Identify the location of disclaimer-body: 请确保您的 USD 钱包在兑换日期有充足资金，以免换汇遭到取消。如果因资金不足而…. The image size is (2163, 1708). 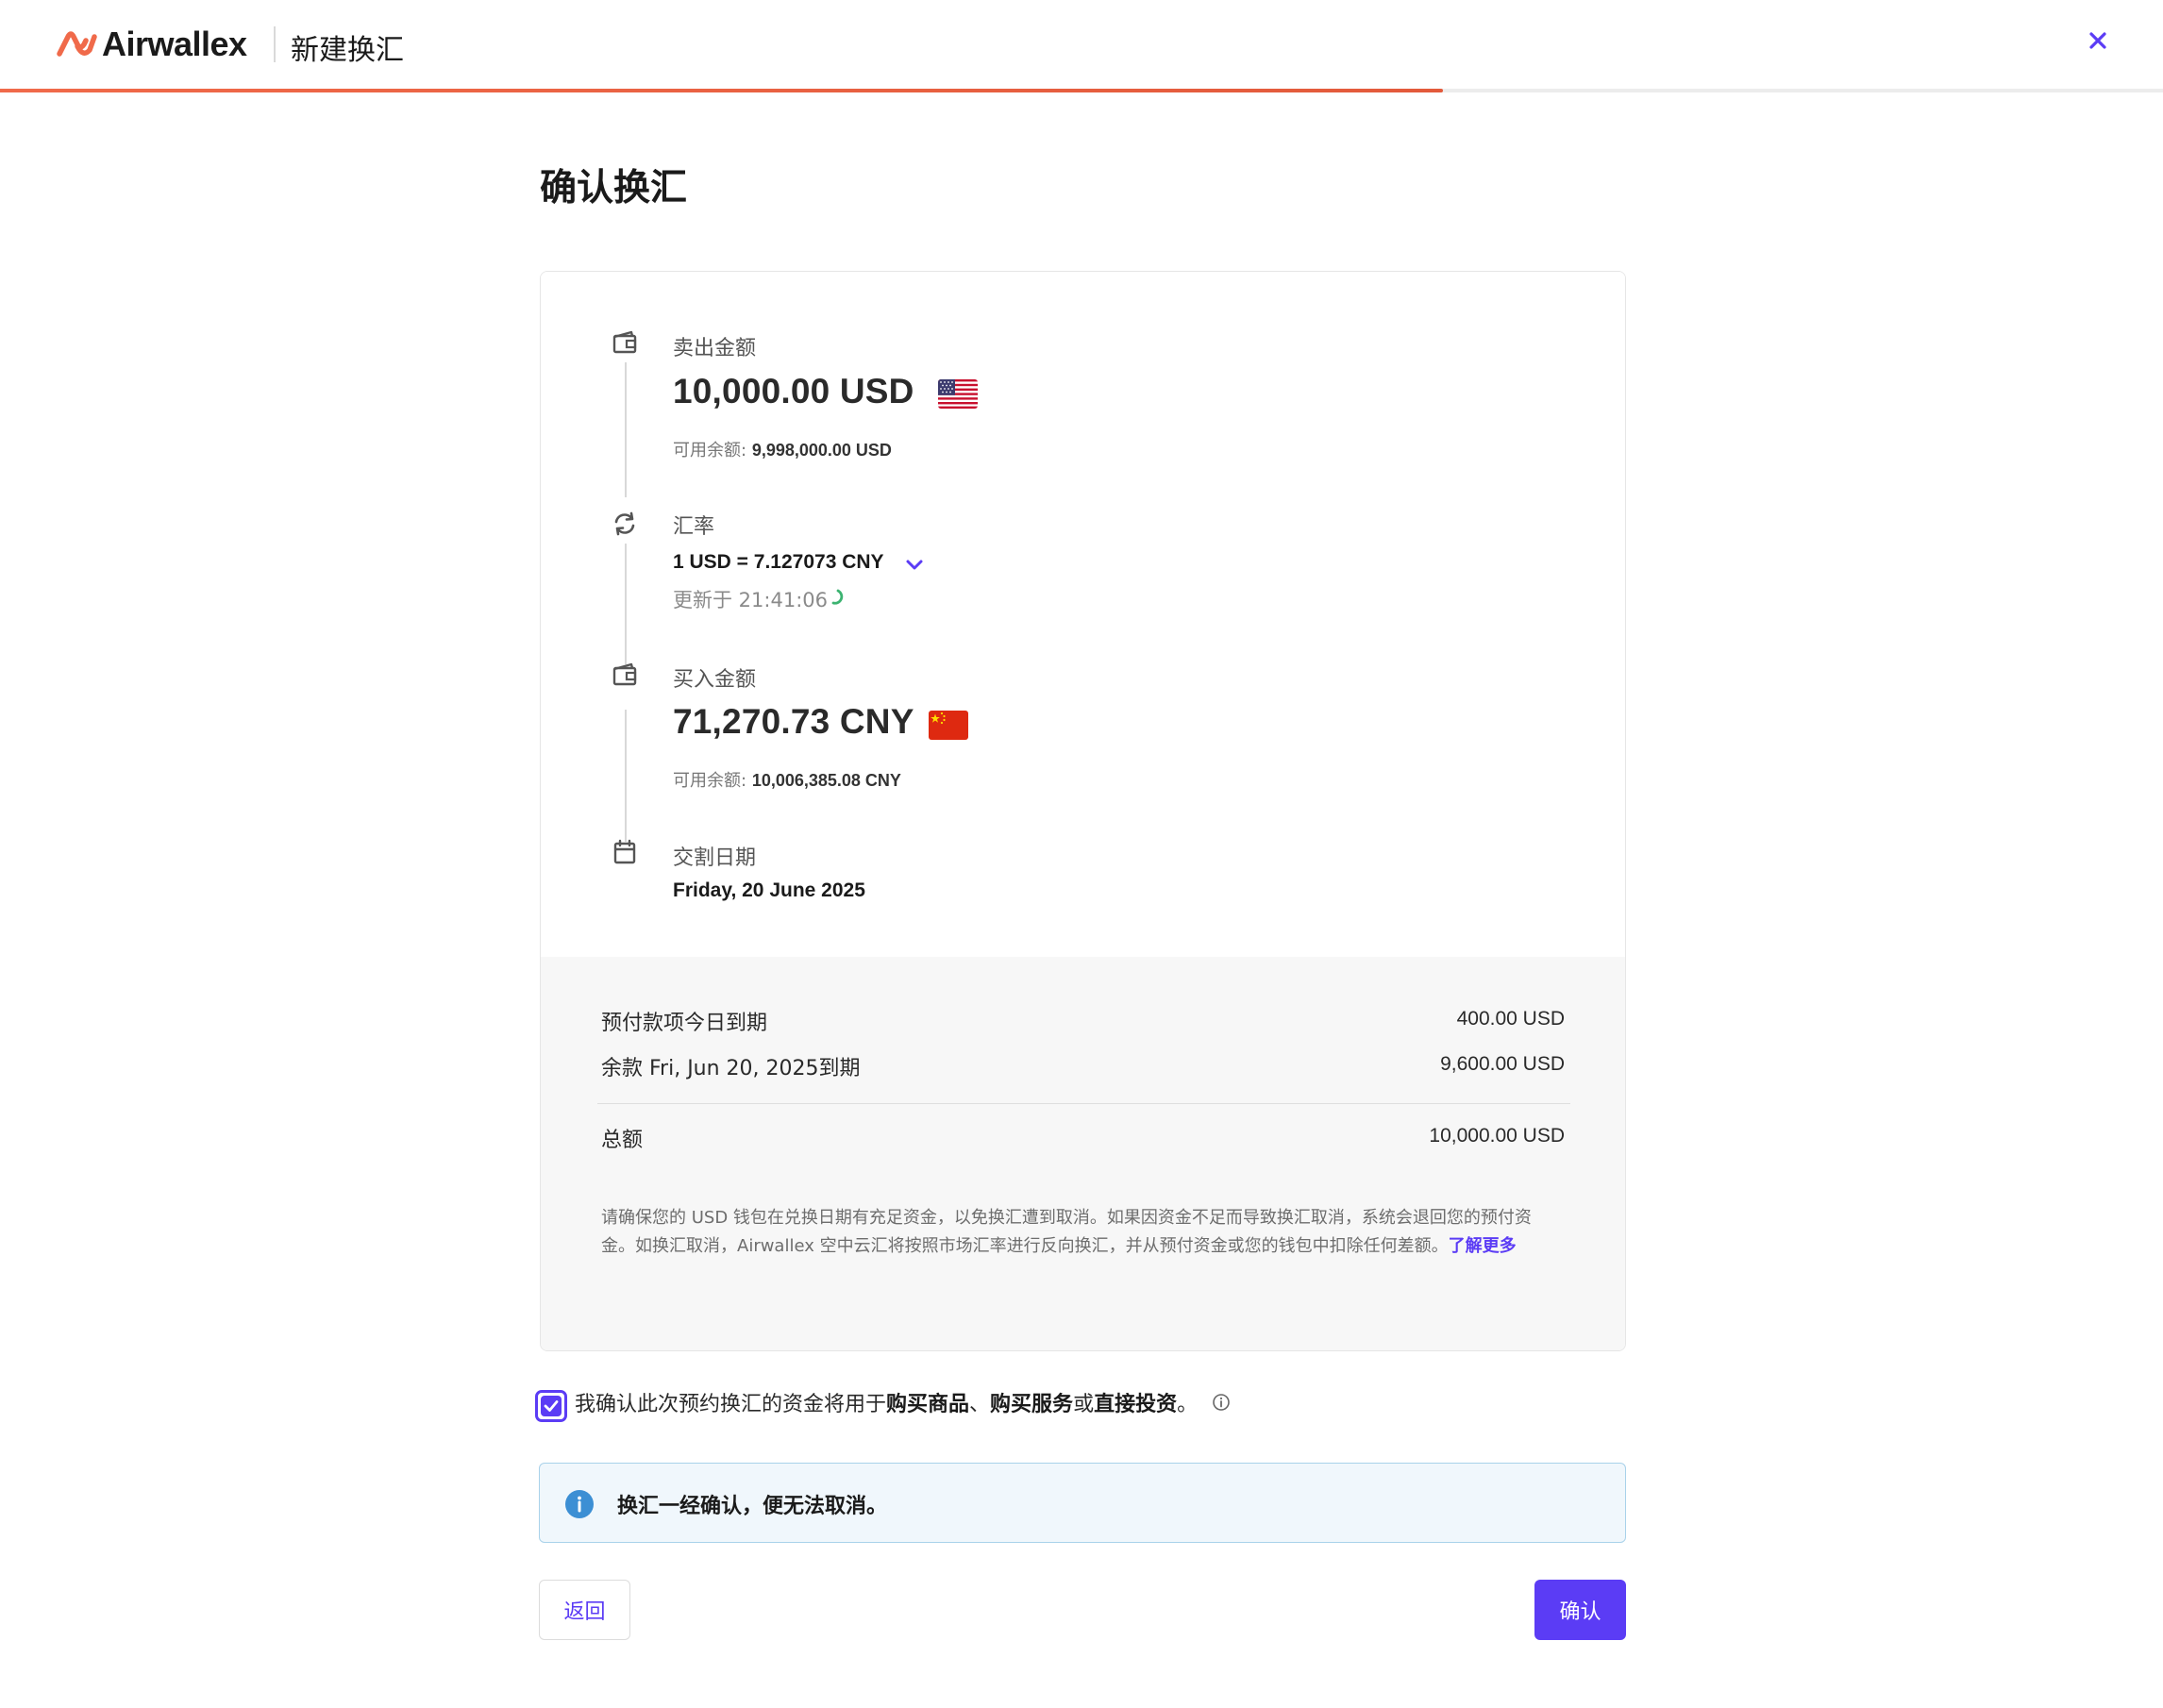
(1066, 1232).